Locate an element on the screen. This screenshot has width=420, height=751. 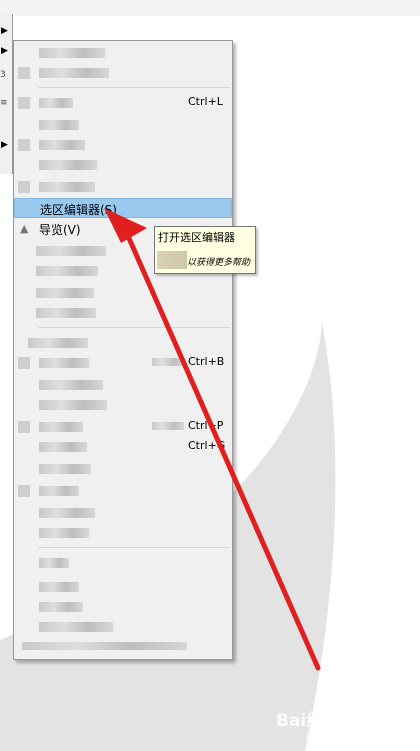
parent-menu-strip: ▶ ▶ 3 ≡ ▶ is located at coordinates (6, 94).